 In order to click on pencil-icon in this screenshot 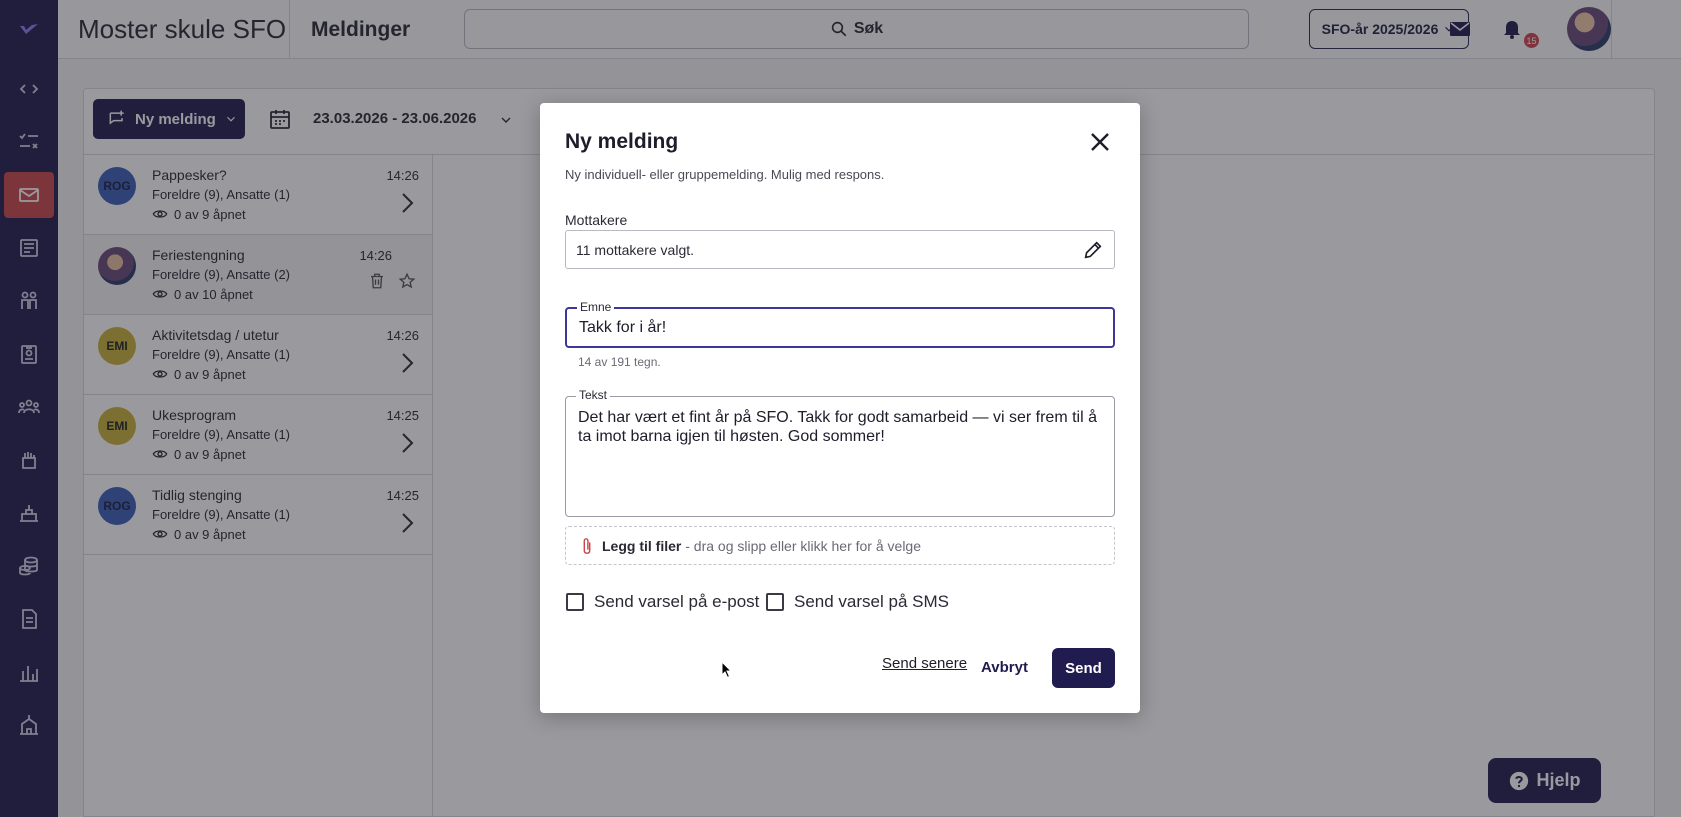, I will do `click(1093, 250)`.